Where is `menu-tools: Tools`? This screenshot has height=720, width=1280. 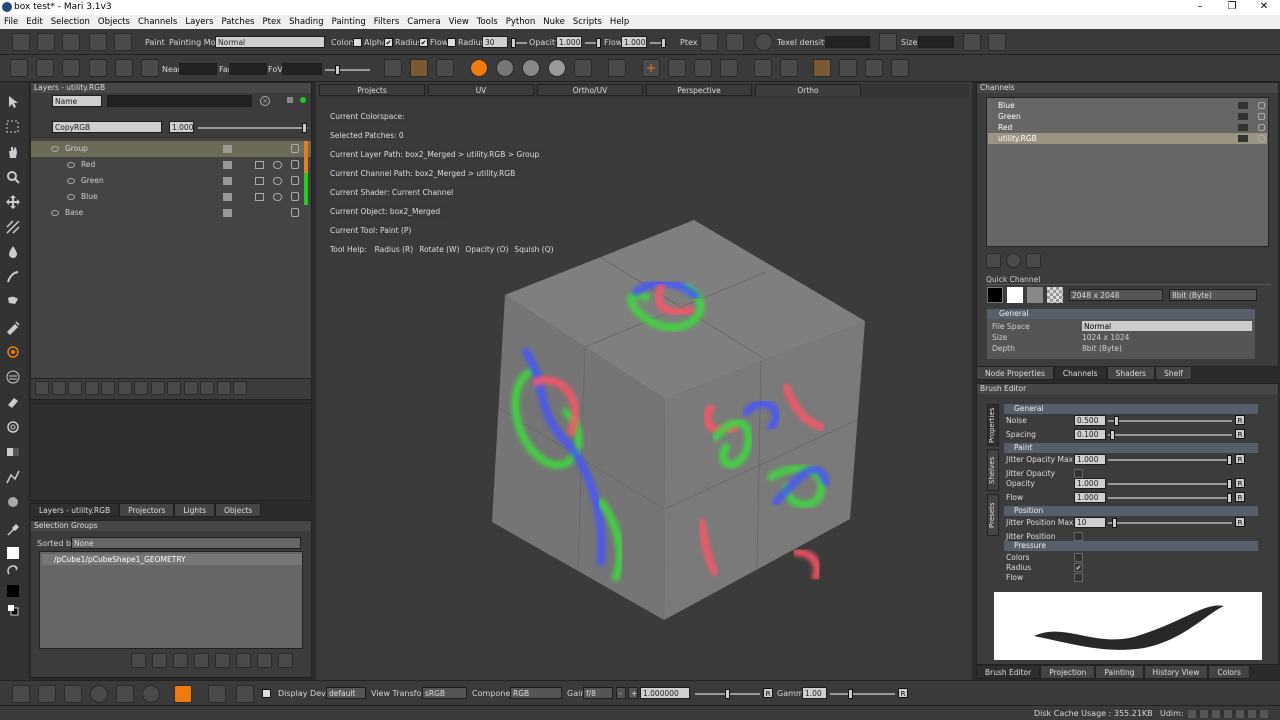 menu-tools: Tools is located at coordinates (487, 22).